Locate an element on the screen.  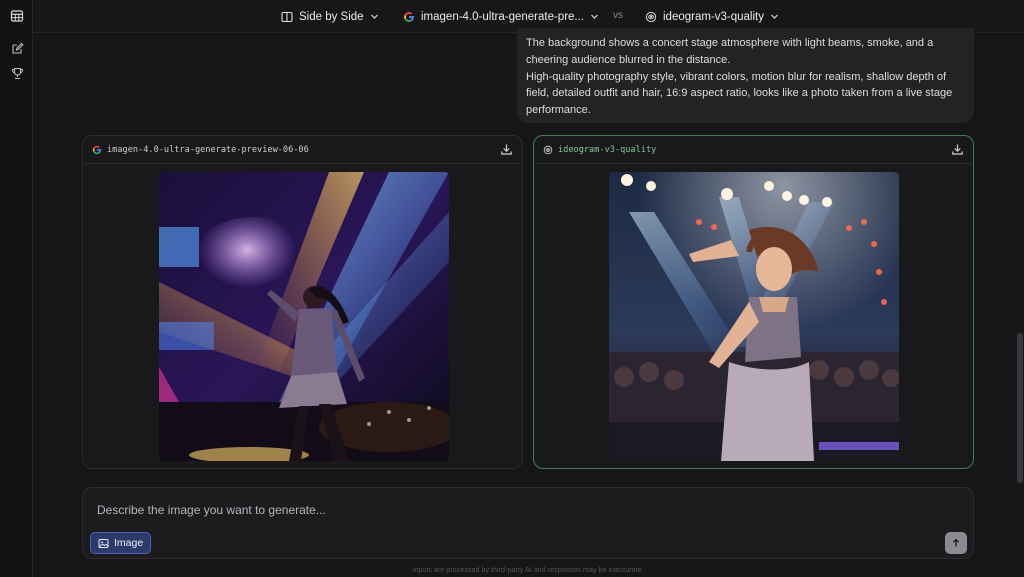
arrow-up-icon is located at coordinates (956, 542).